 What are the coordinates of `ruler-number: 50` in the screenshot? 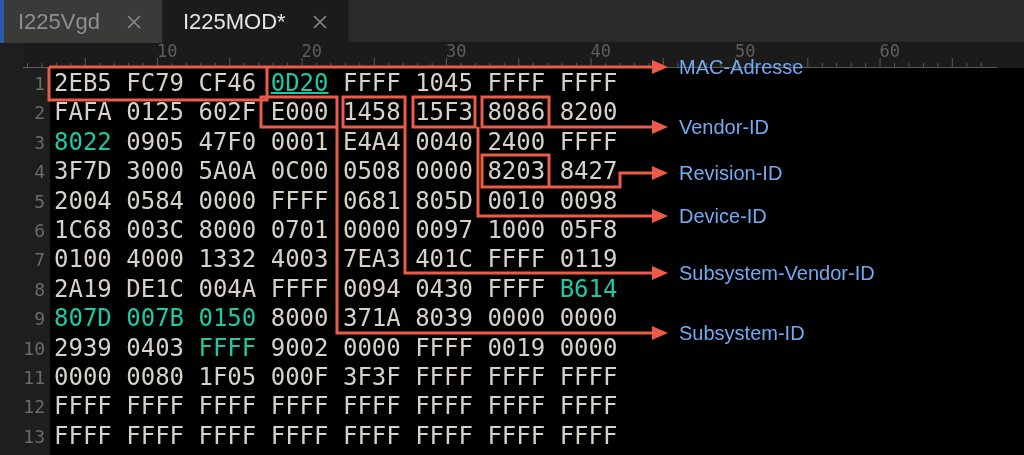 It's located at (745, 49).